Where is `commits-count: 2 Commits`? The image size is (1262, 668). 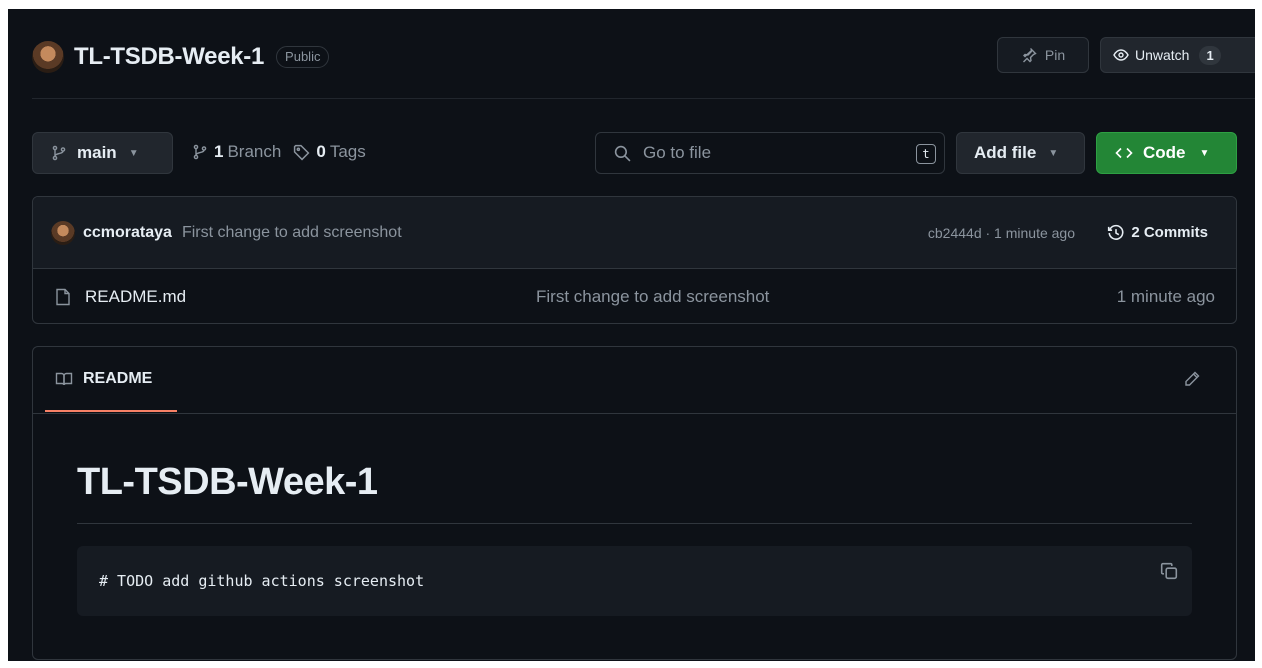
commits-count: 2 Commits is located at coordinates (1169, 232).